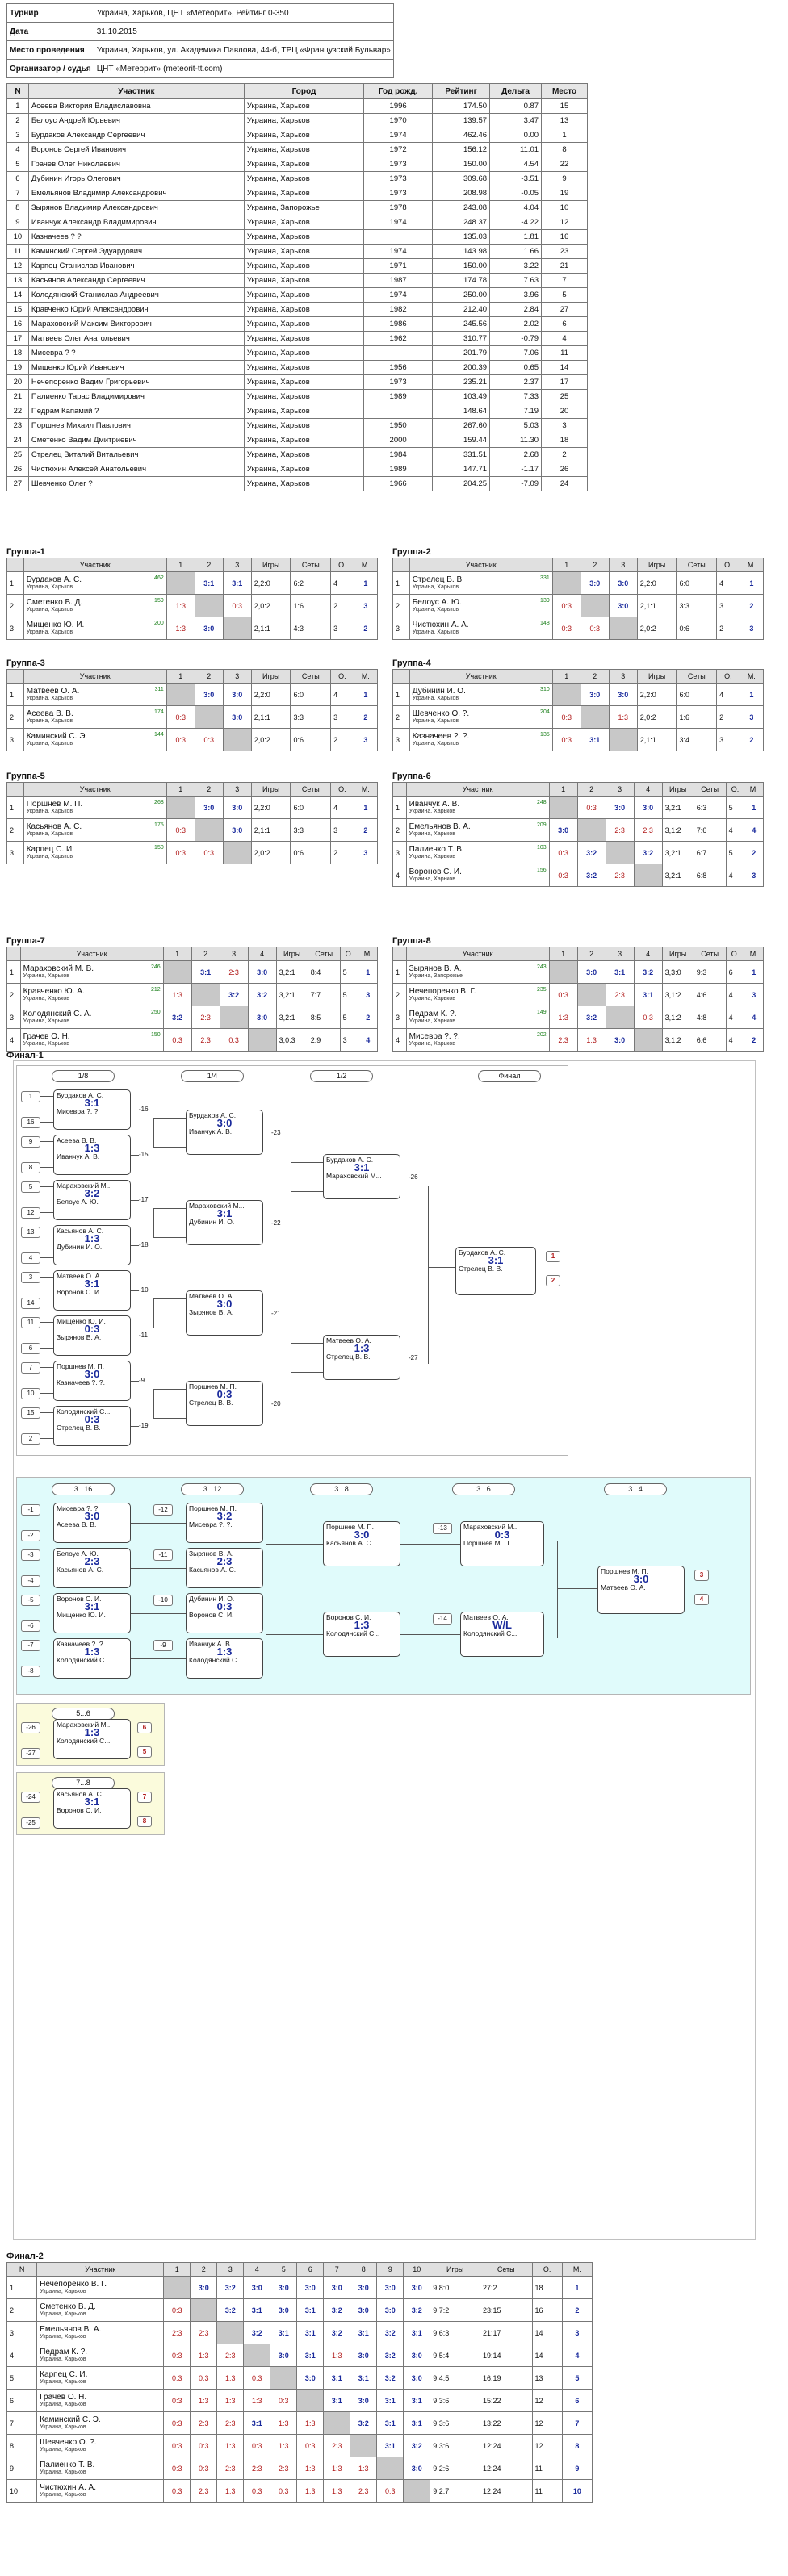 The image size is (788, 2576). Describe the element at coordinates (564, 396) in the screenshot. I see `table-cell: 25` at that location.